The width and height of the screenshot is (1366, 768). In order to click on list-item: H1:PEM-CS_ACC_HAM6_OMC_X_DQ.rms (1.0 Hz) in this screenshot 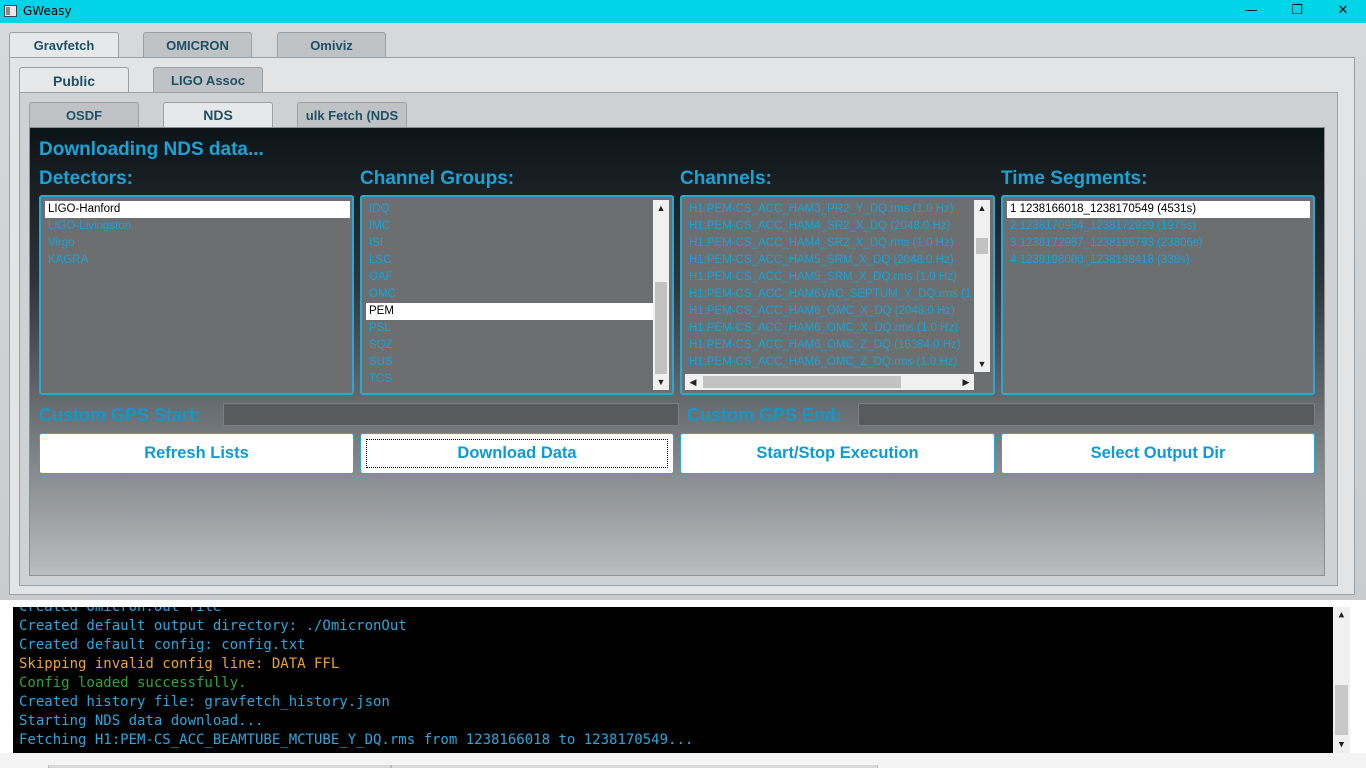, I will do `click(828, 328)`.